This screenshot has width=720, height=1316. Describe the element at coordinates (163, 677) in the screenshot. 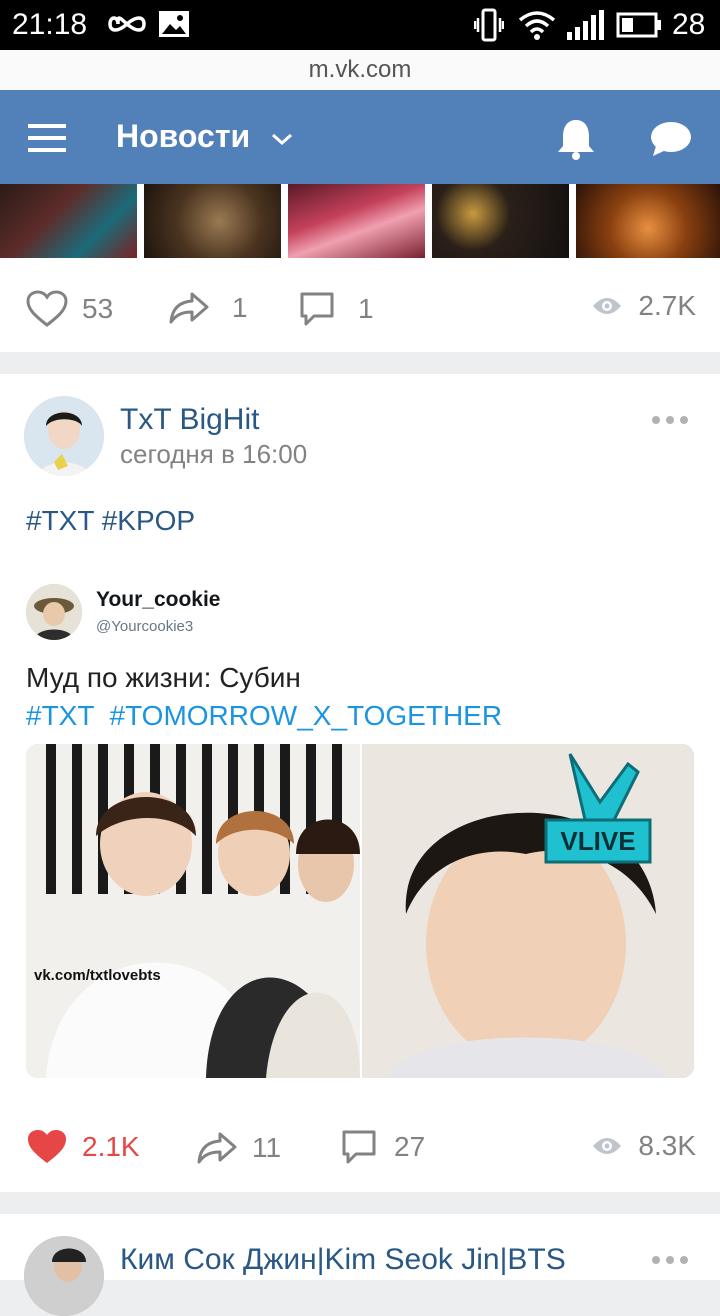

I see `tweet-text: Муд по жизни: Субин` at that location.